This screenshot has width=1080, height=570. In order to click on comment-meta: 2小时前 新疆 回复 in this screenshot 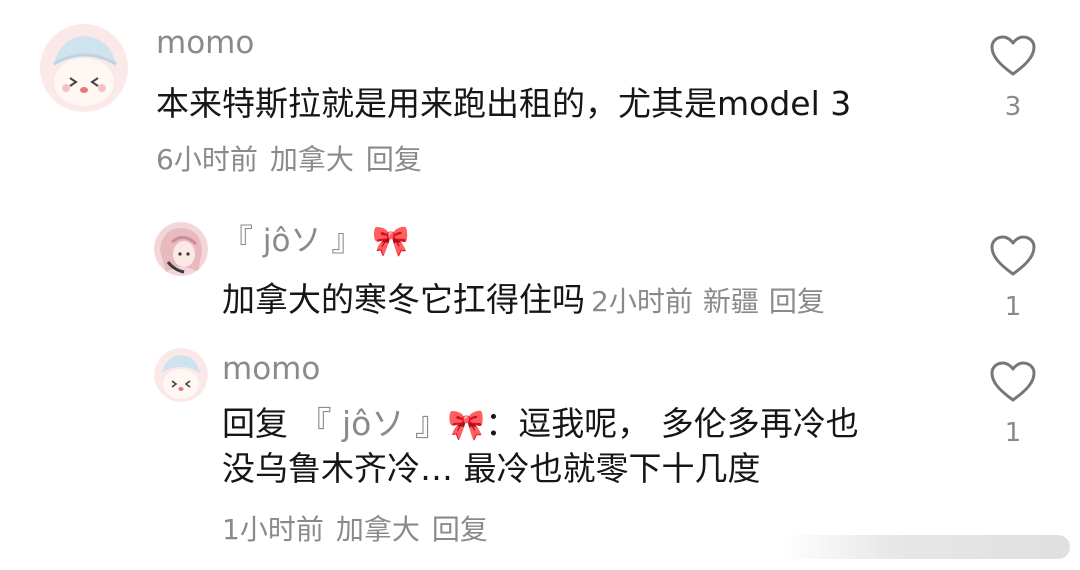, I will do `click(713, 301)`.